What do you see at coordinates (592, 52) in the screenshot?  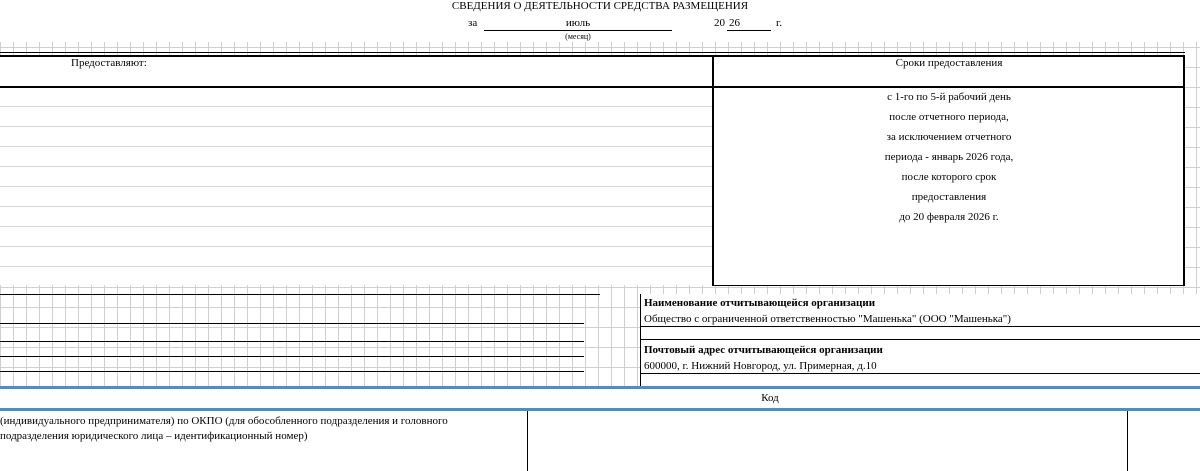 I see `table-top-border-outer` at bounding box center [592, 52].